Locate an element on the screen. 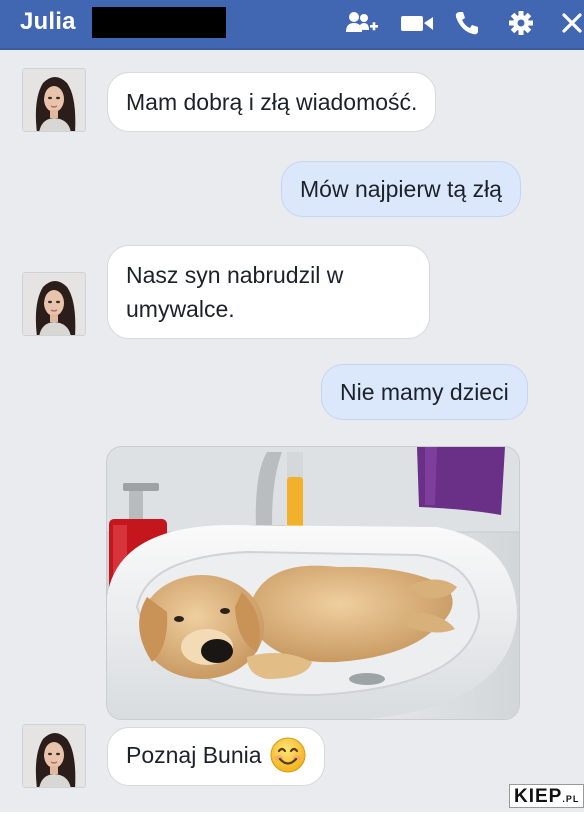 Image resolution: width=584 pixels, height=816 pixels. contact-name: Julia is located at coordinates (48, 22).